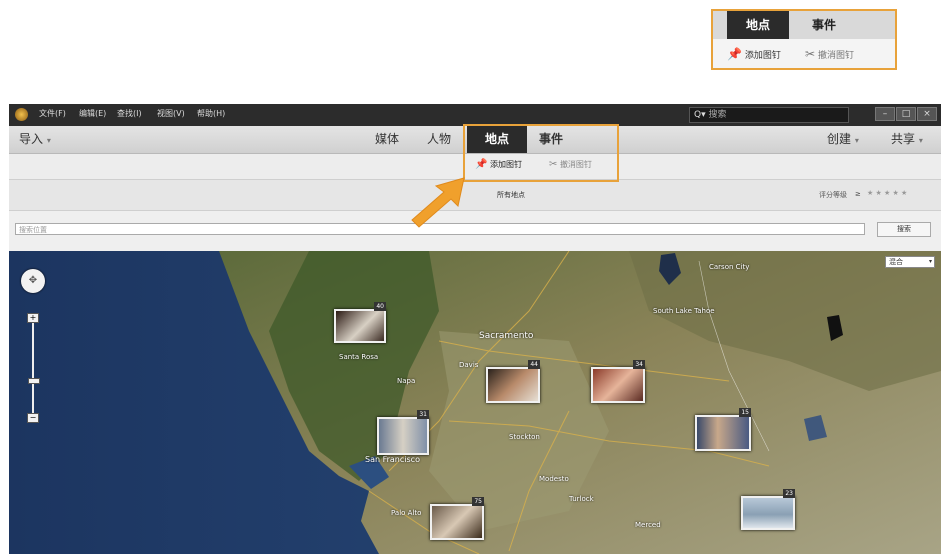 This screenshot has width=941, height=554. Describe the element at coordinates (211, 113) in the screenshot. I see `menu-help: 帮助(H)` at that location.